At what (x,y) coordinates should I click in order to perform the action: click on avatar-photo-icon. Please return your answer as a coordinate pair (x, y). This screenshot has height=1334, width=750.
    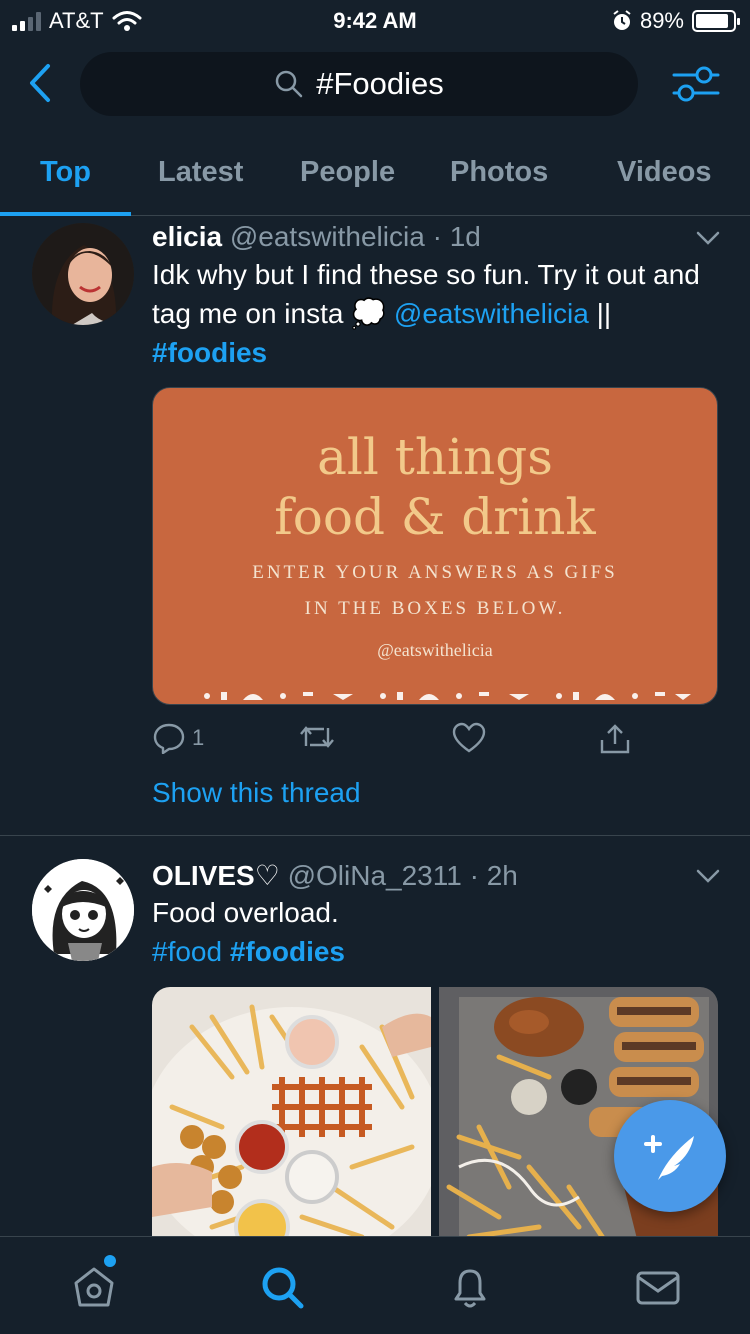
    Looking at the image, I should click on (83, 274).